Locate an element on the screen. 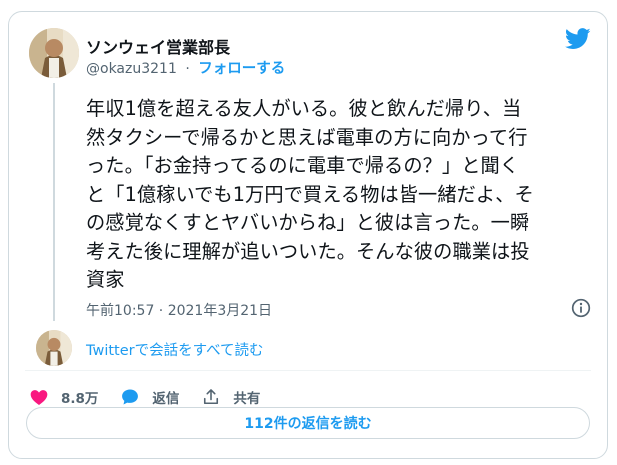 This screenshot has height=465, width=617. heart-icon is located at coordinates (39, 397).